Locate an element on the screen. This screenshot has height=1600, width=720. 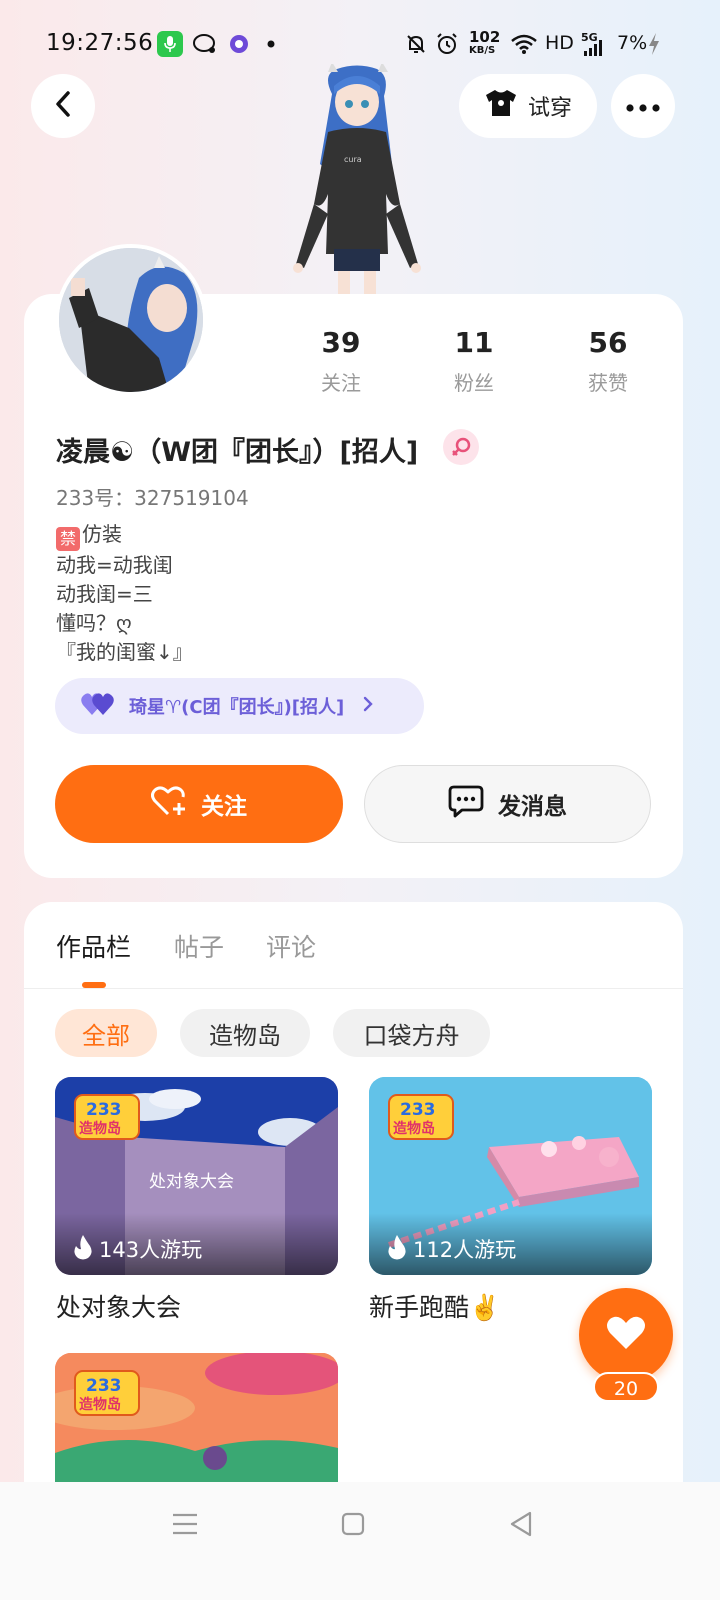
try-on-button: 试穿 is located at coordinates (528, 106).